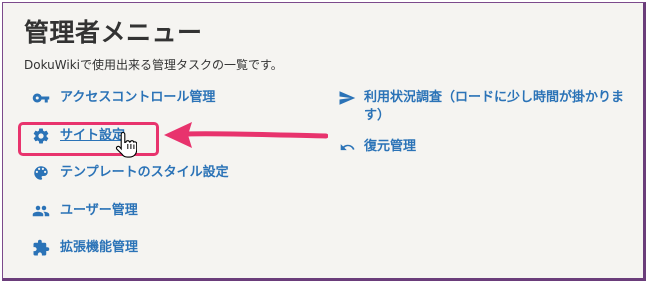 The height and width of the screenshot is (285, 650). Describe the element at coordinates (347, 147) in the screenshot. I see `revert-icon` at that location.